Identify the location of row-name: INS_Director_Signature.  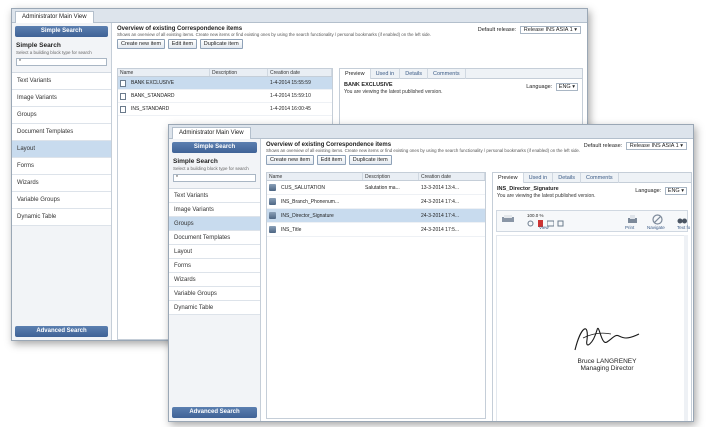
(307, 215).